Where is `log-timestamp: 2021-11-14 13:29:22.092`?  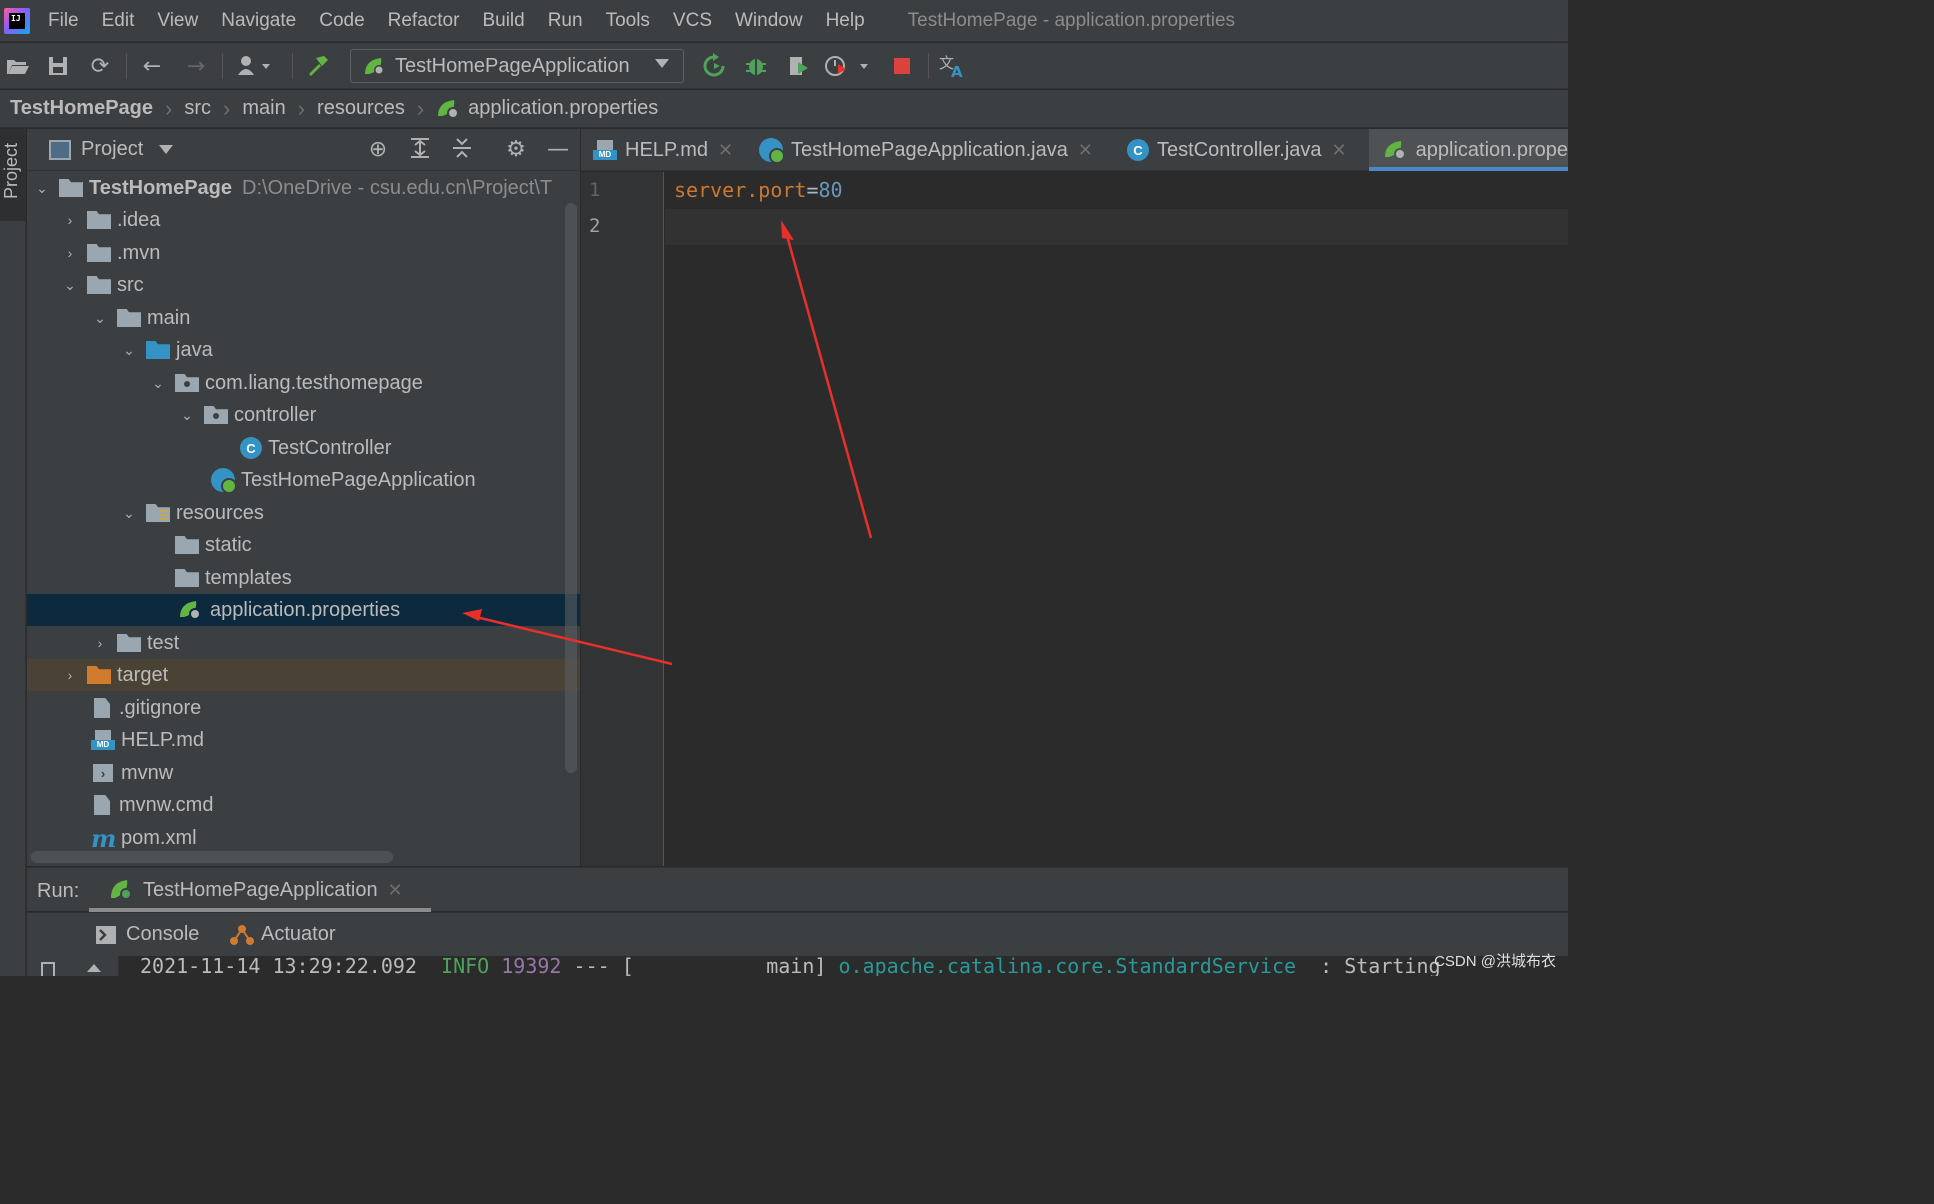 log-timestamp: 2021-11-14 13:29:22.092 is located at coordinates (278, 966).